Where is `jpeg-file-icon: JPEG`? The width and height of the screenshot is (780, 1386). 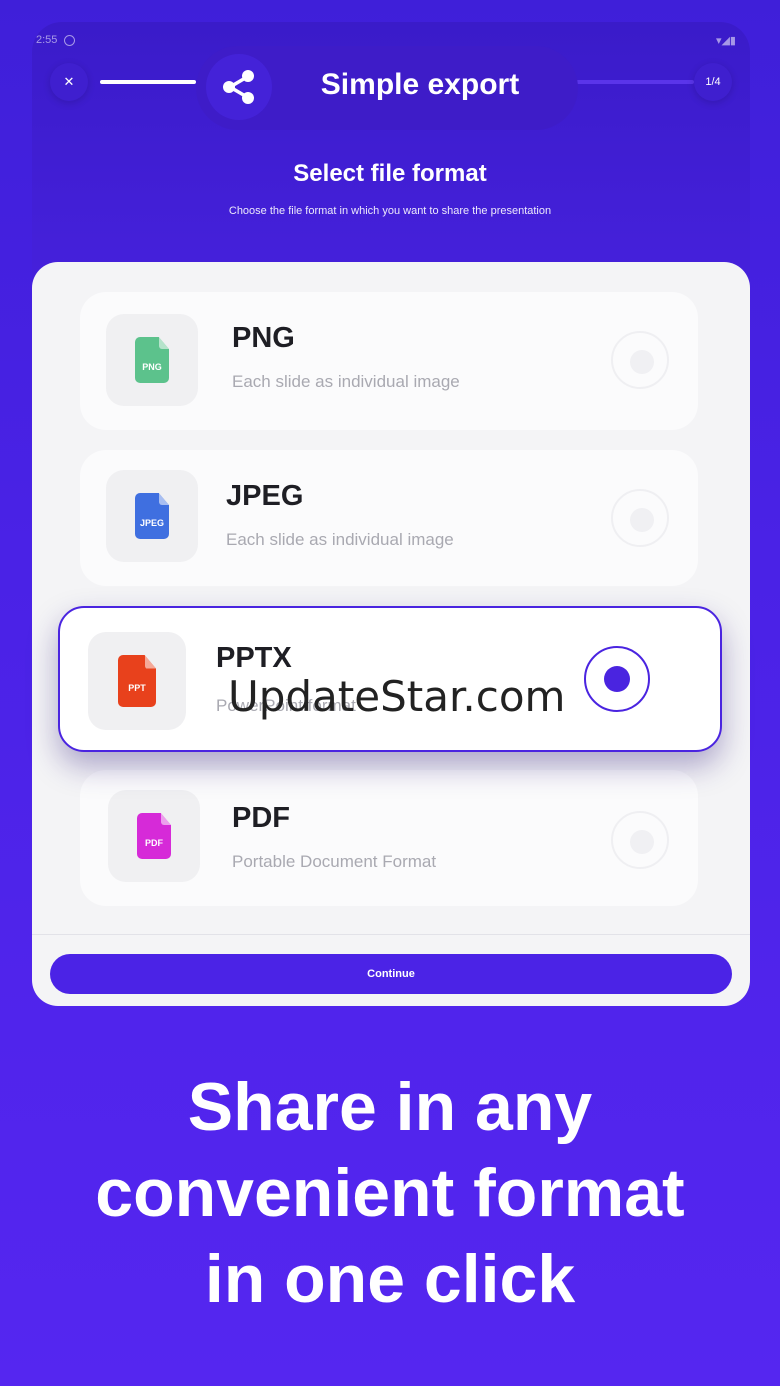
jpeg-file-icon: JPEG is located at coordinates (152, 516).